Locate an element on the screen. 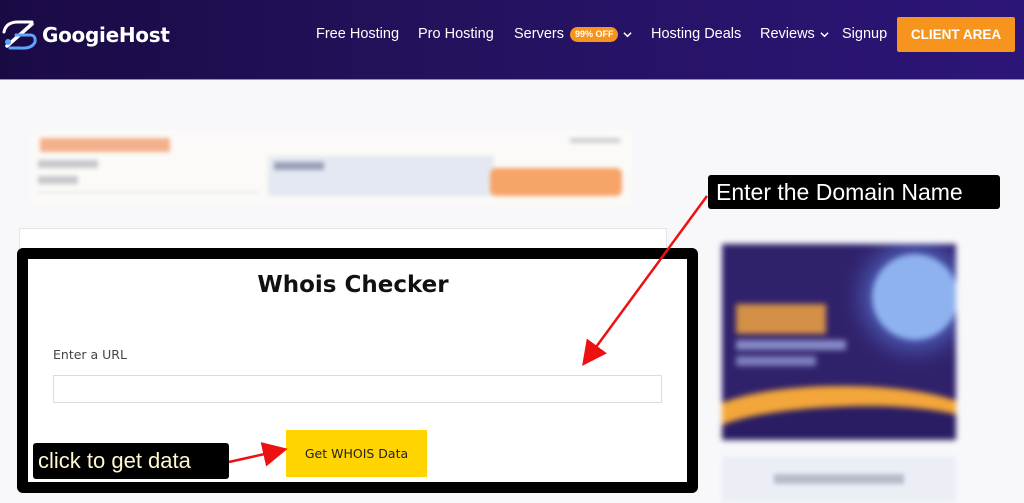 The width and height of the screenshot is (1024, 503). nav-hosting-deals: Hosting Deals is located at coordinates (696, 34).